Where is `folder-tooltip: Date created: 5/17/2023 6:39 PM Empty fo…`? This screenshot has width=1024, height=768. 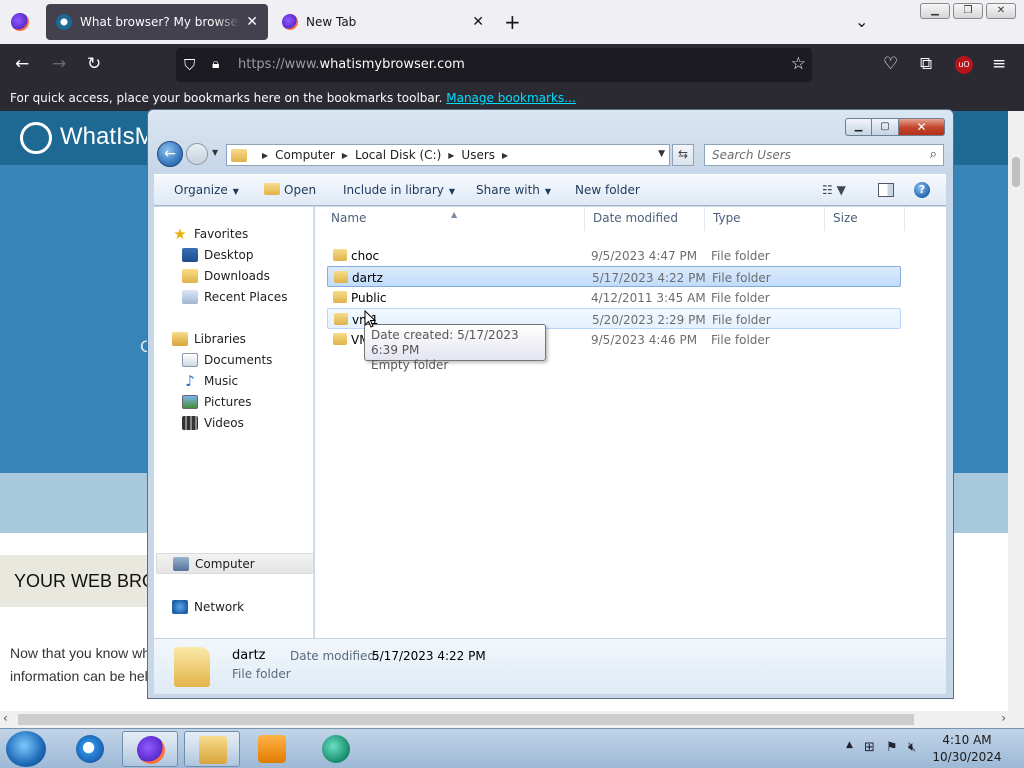
folder-tooltip: Date created: 5/17/2023 6:39 PM Empty fo… is located at coordinates (455, 348).